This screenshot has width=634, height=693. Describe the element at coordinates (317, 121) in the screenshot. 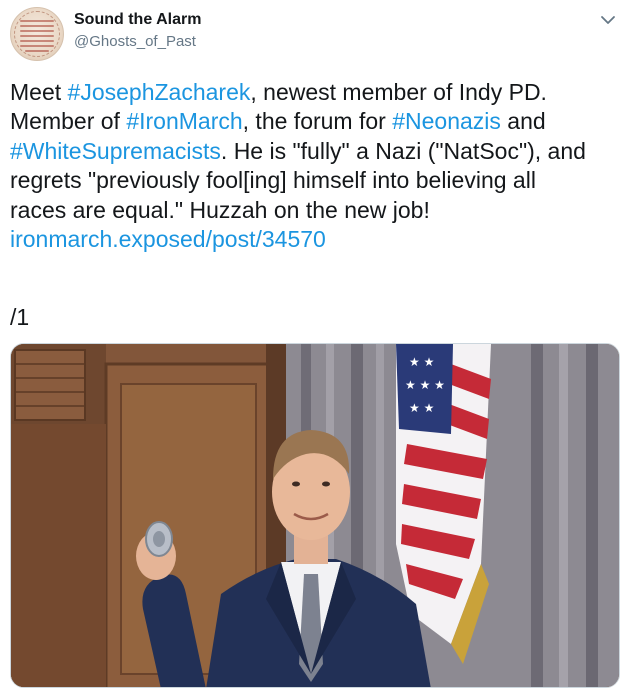

I see `text-span: , the forum for` at that location.